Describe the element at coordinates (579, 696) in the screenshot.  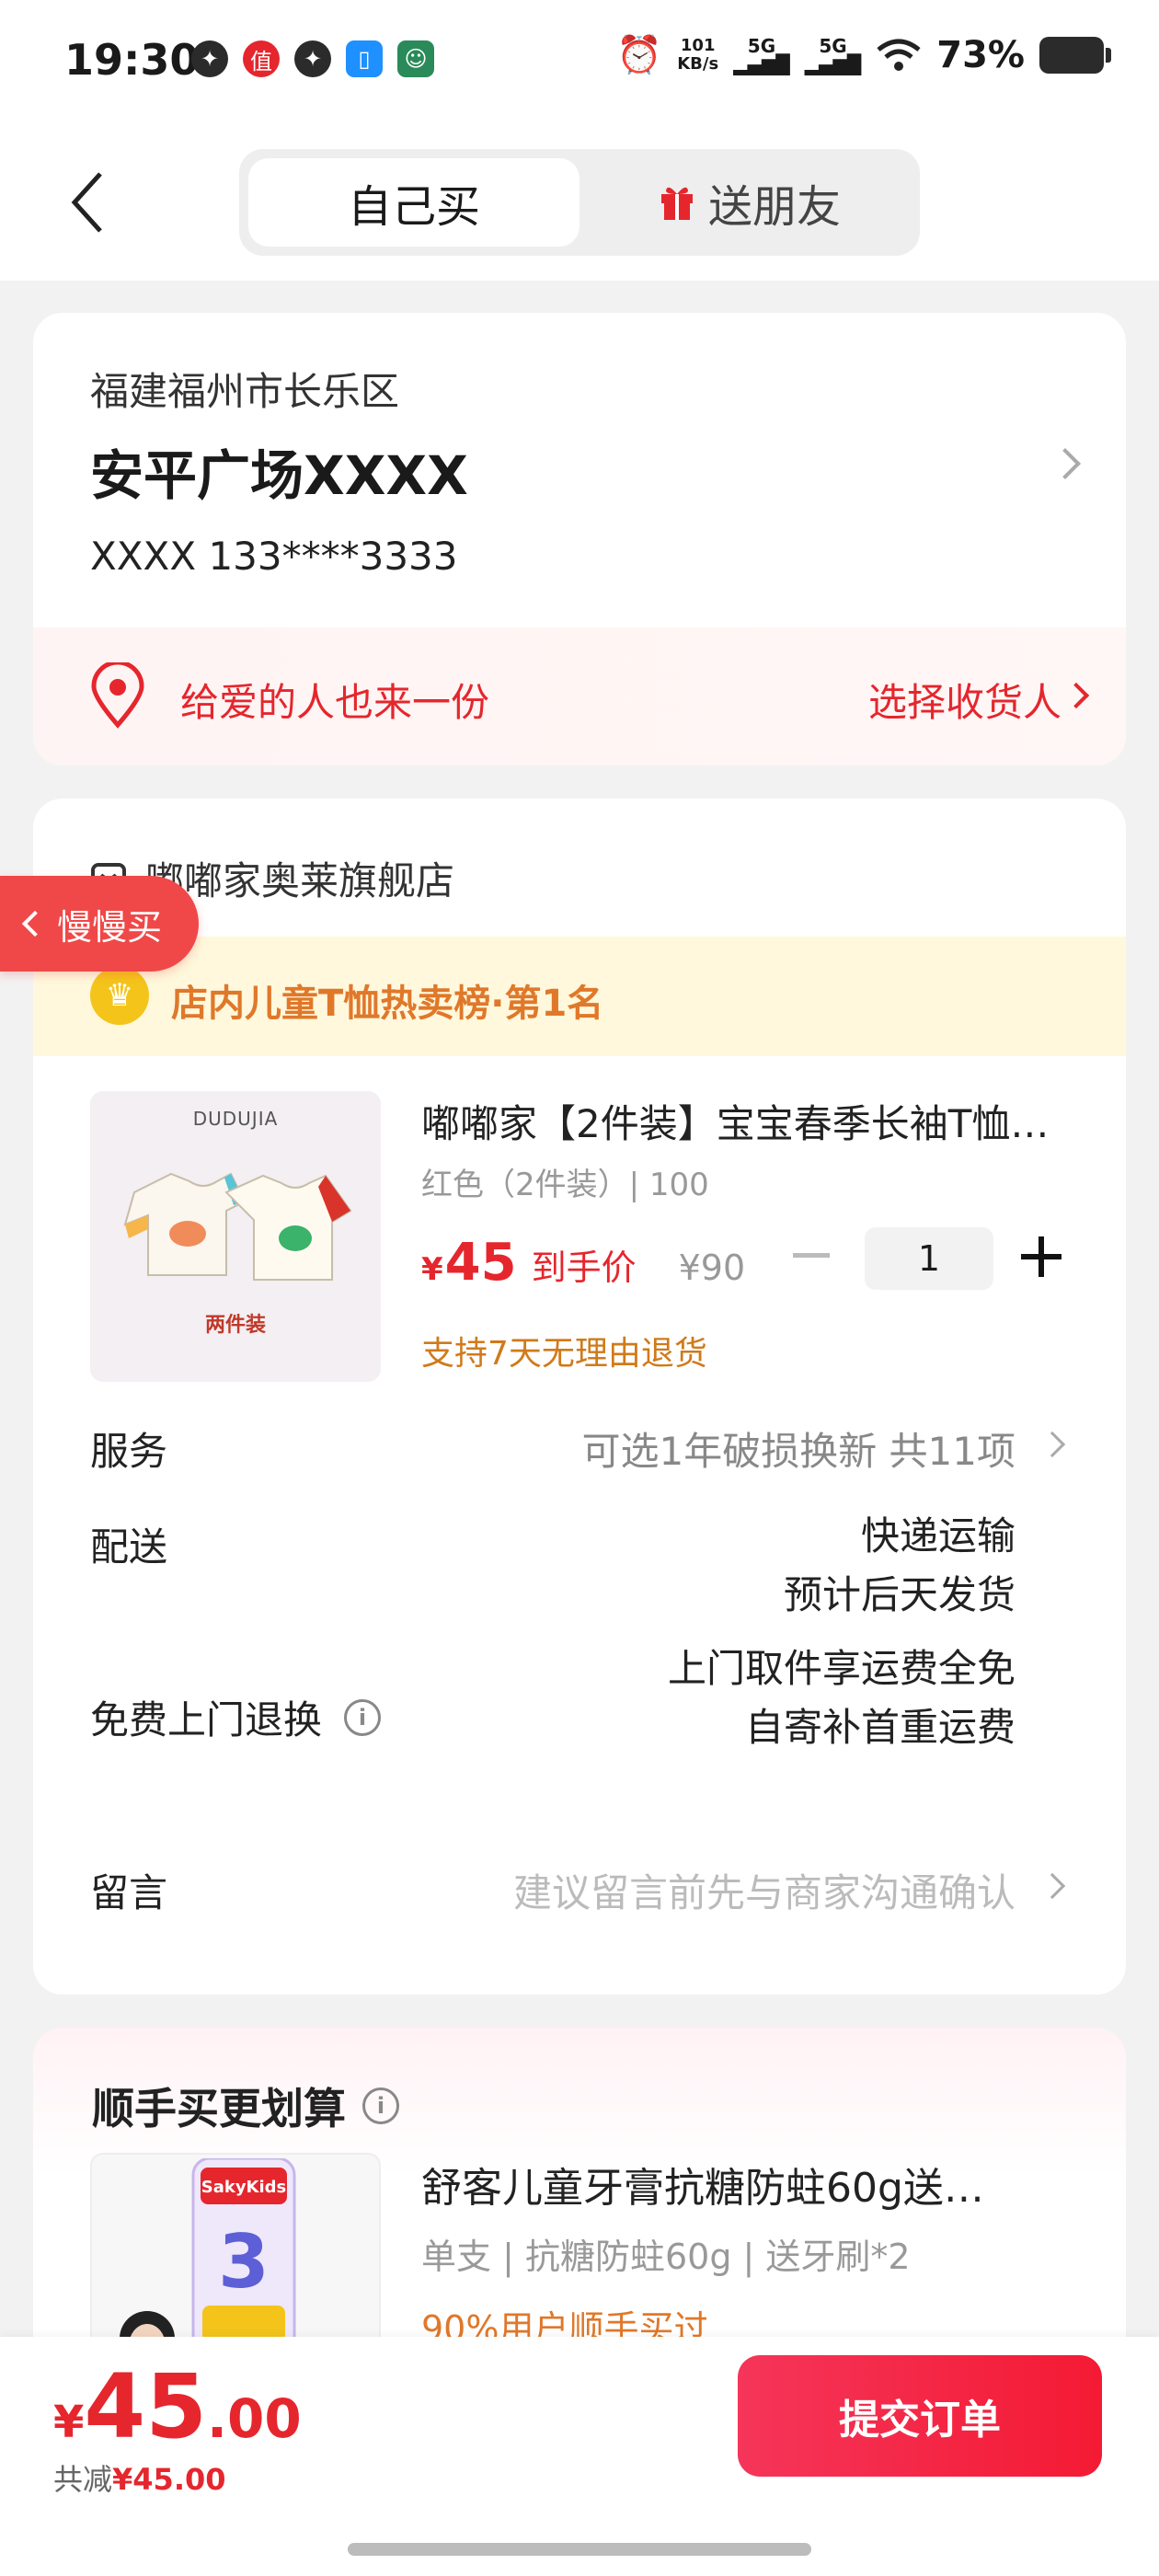
I see `gift-strip: 给爱的人也来一份 选择收货人` at that location.